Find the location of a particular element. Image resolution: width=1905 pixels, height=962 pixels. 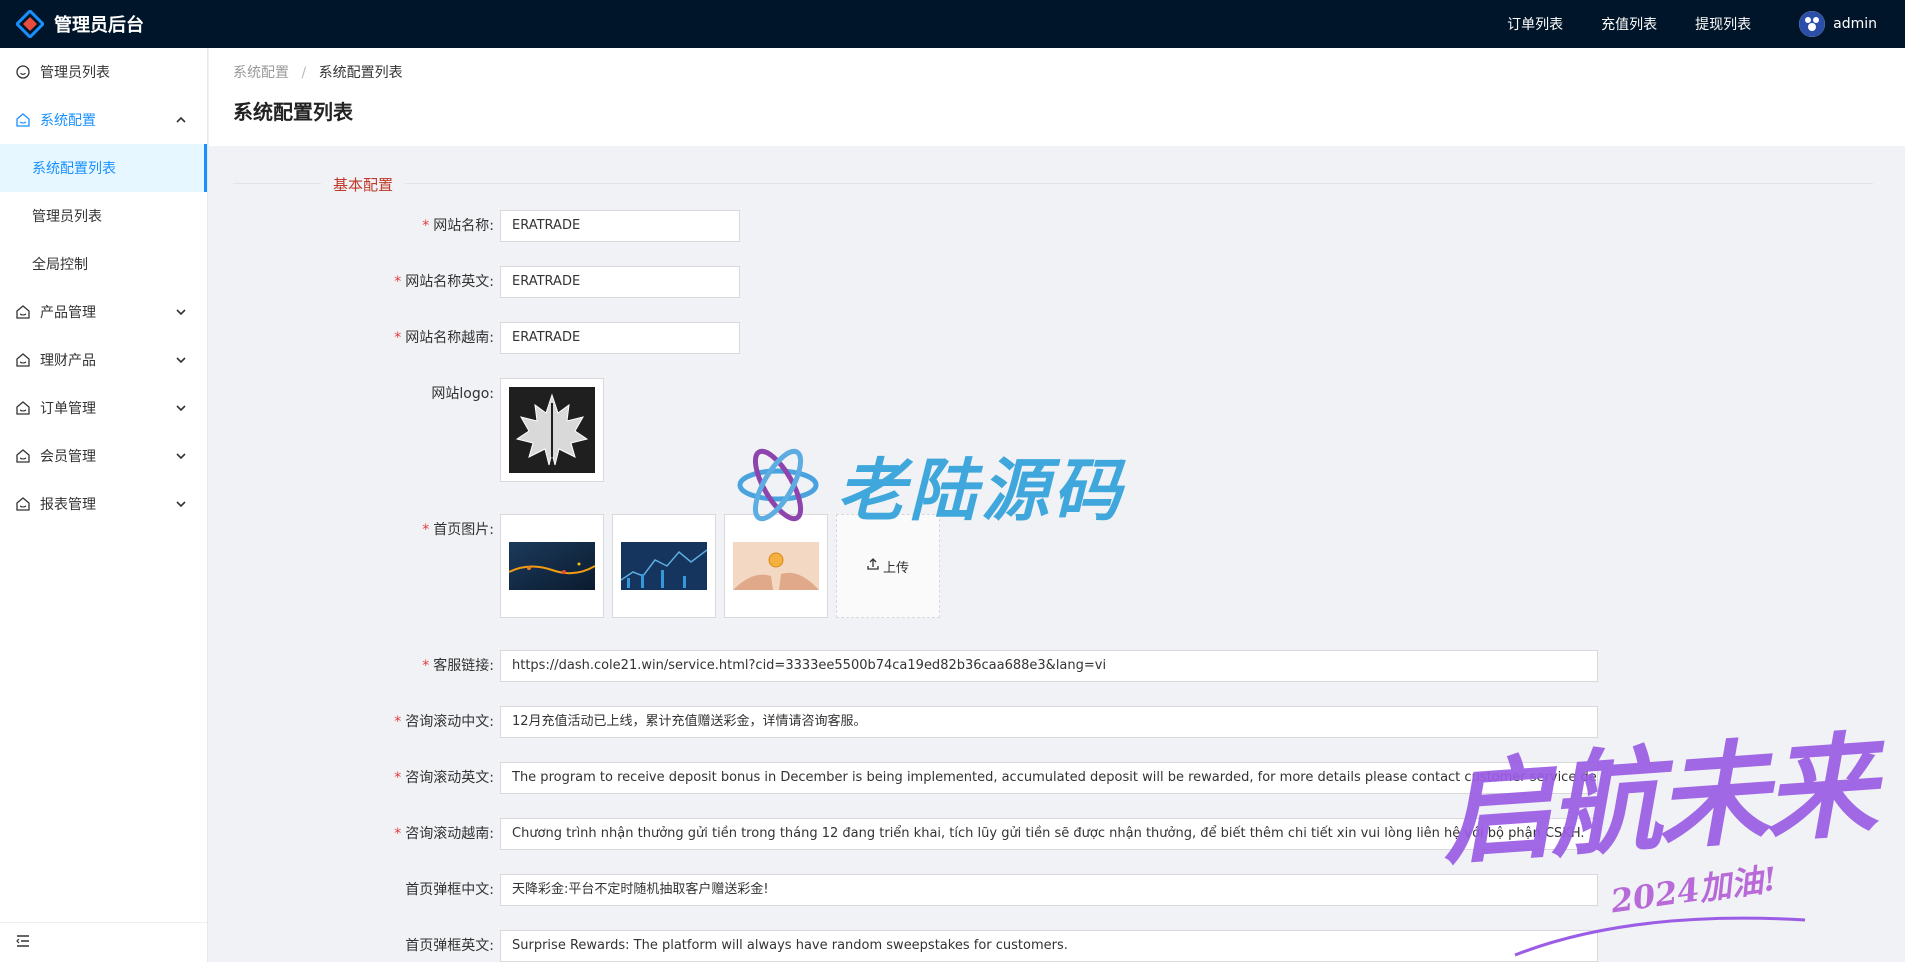

form-label-text: 首页弹框中文: is located at coordinates (449, 890).